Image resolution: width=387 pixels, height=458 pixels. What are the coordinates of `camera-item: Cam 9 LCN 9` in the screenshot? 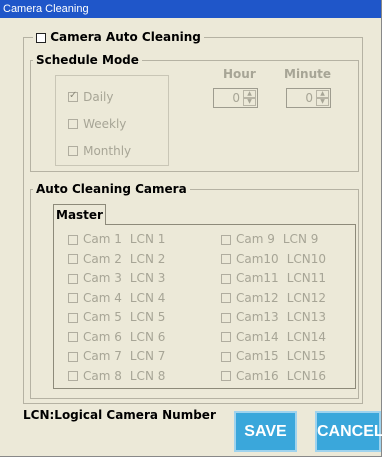 It's located at (269, 239).